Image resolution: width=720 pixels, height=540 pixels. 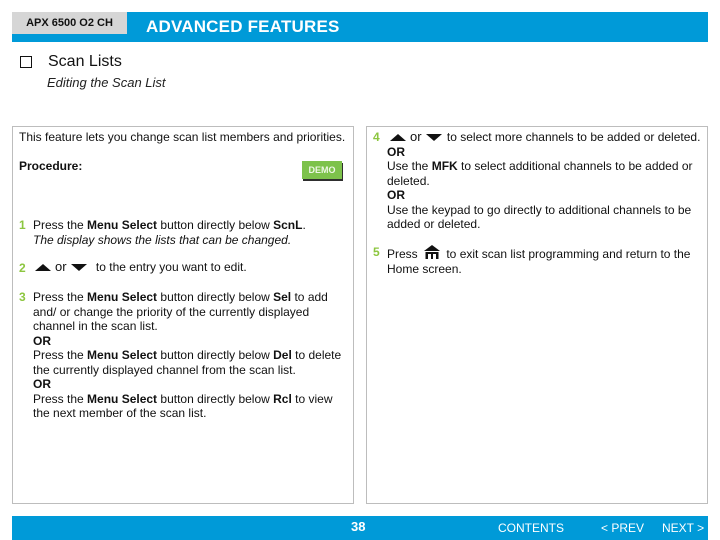 What do you see at coordinates (322, 170) in the screenshot?
I see `demo-button: DEMO` at bounding box center [322, 170].